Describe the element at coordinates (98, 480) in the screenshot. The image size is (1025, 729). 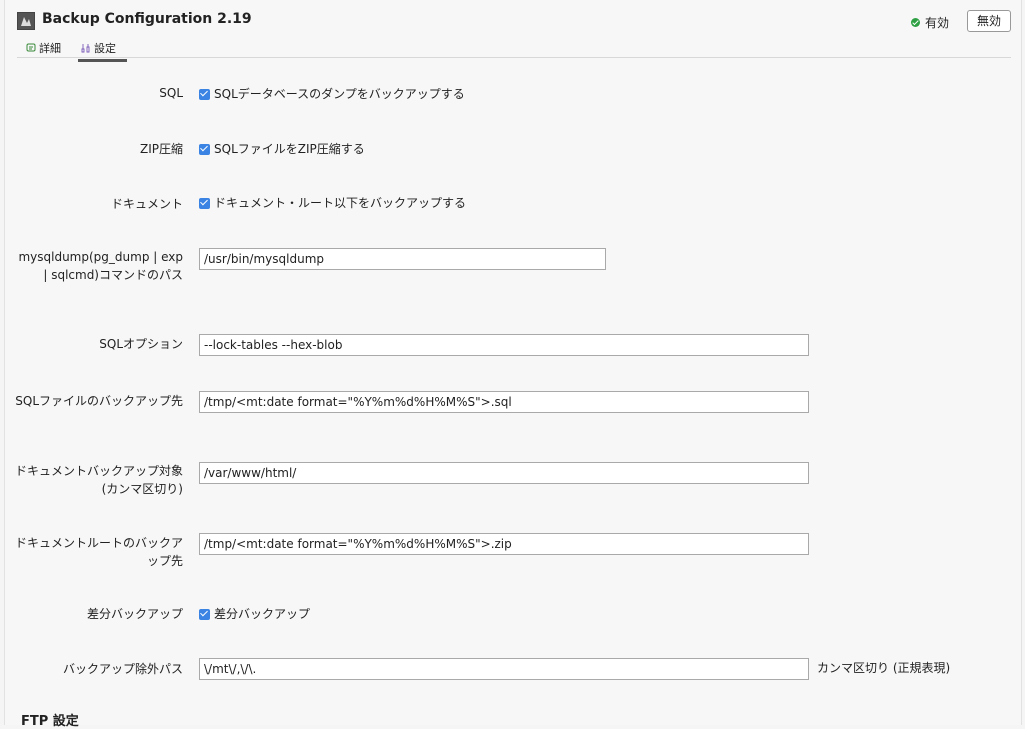
I see `doc-backup-target-label: ドキュメントバックアップ対象(カンマ区切り)` at that location.